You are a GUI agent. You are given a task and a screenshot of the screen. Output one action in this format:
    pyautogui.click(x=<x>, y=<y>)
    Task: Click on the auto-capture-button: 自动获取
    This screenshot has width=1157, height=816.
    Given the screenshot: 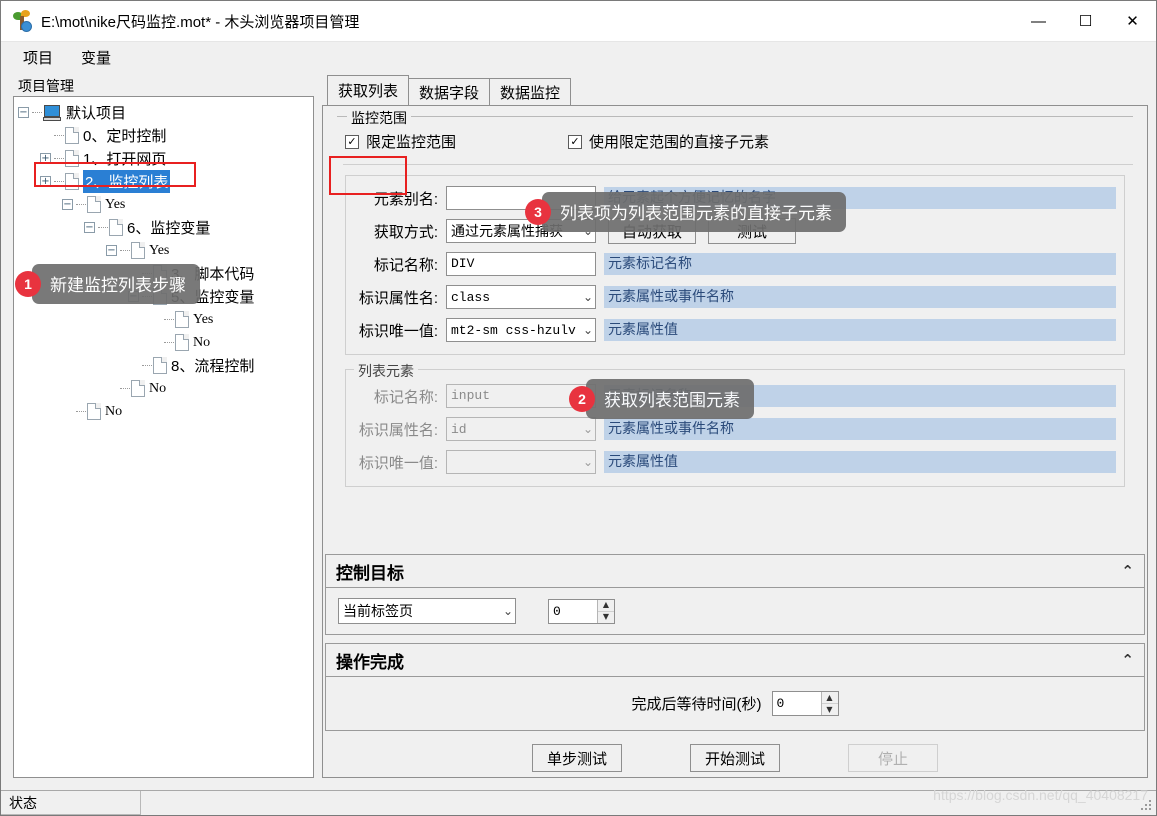 What is the action you would take?
    pyautogui.click(x=652, y=231)
    